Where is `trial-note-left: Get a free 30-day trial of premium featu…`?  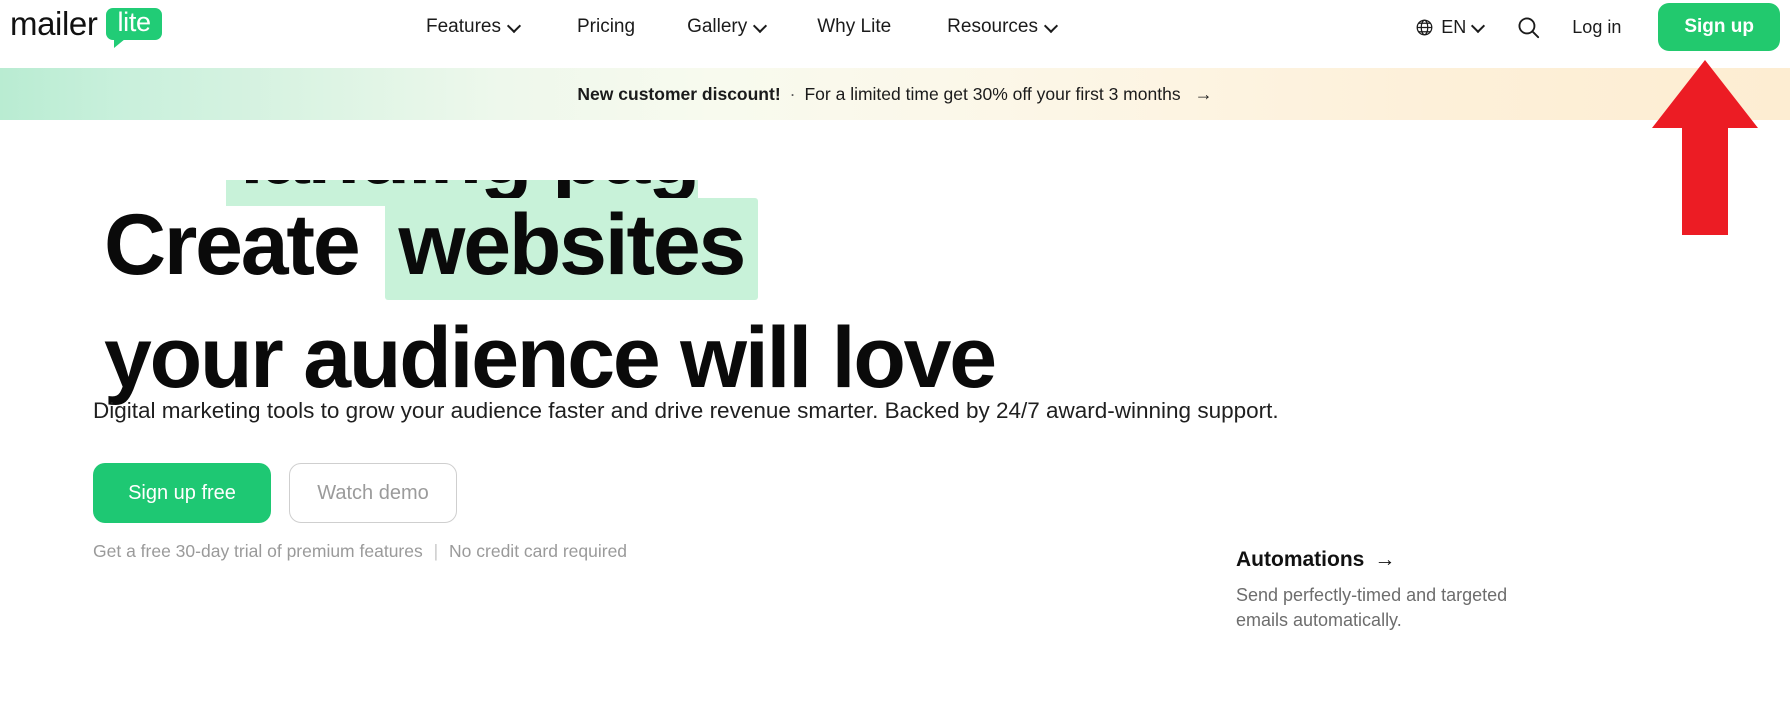
trial-note-left: Get a free 30-day trial of premium featu… is located at coordinates (258, 551).